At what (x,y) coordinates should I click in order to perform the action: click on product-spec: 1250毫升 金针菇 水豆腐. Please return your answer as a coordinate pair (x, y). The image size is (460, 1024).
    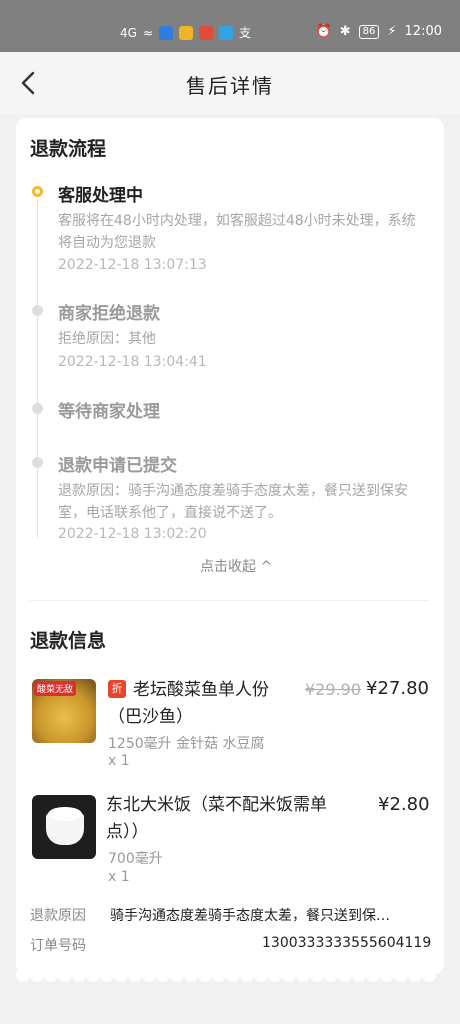
    Looking at the image, I should click on (186, 744).